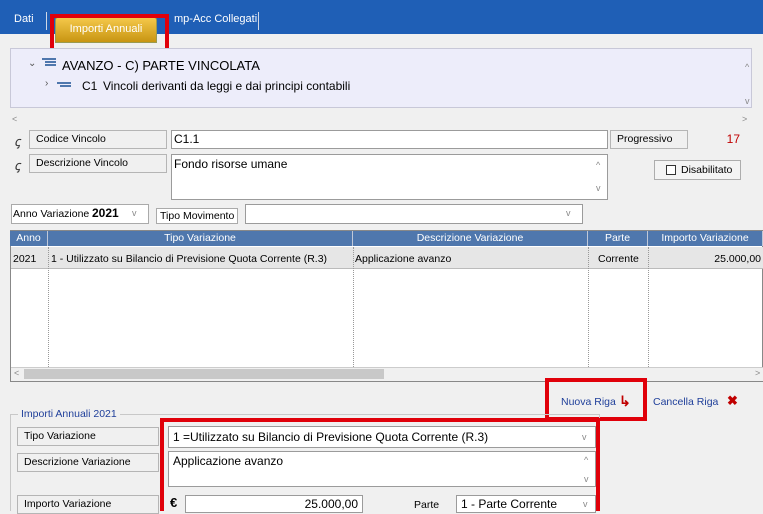 This screenshot has height=514, width=763. What do you see at coordinates (403, 259) in the screenshot?
I see `grid-cell-descrizione-variazione: Applicazione avanzo` at bounding box center [403, 259].